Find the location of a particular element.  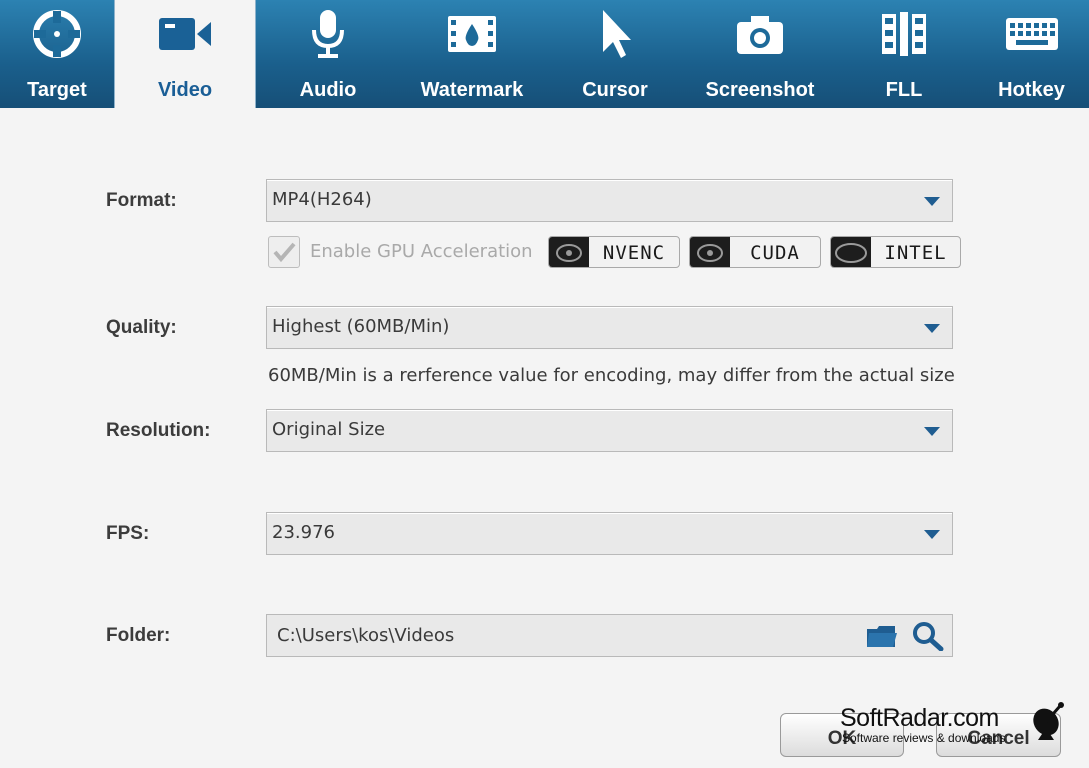

checkmark-icon is located at coordinates (284, 252).